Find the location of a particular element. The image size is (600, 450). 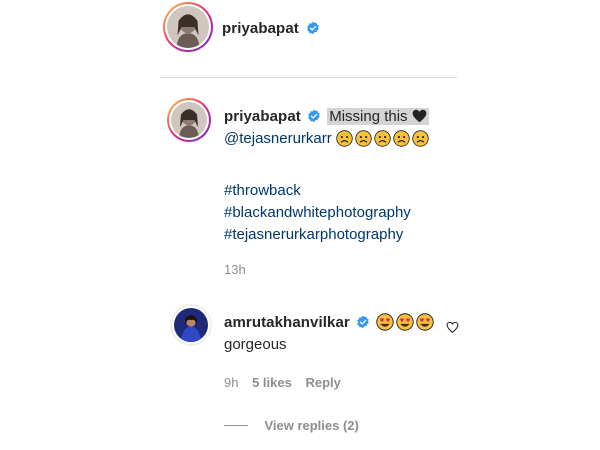

caption-username: priyabapat is located at coordinates (262, 116).